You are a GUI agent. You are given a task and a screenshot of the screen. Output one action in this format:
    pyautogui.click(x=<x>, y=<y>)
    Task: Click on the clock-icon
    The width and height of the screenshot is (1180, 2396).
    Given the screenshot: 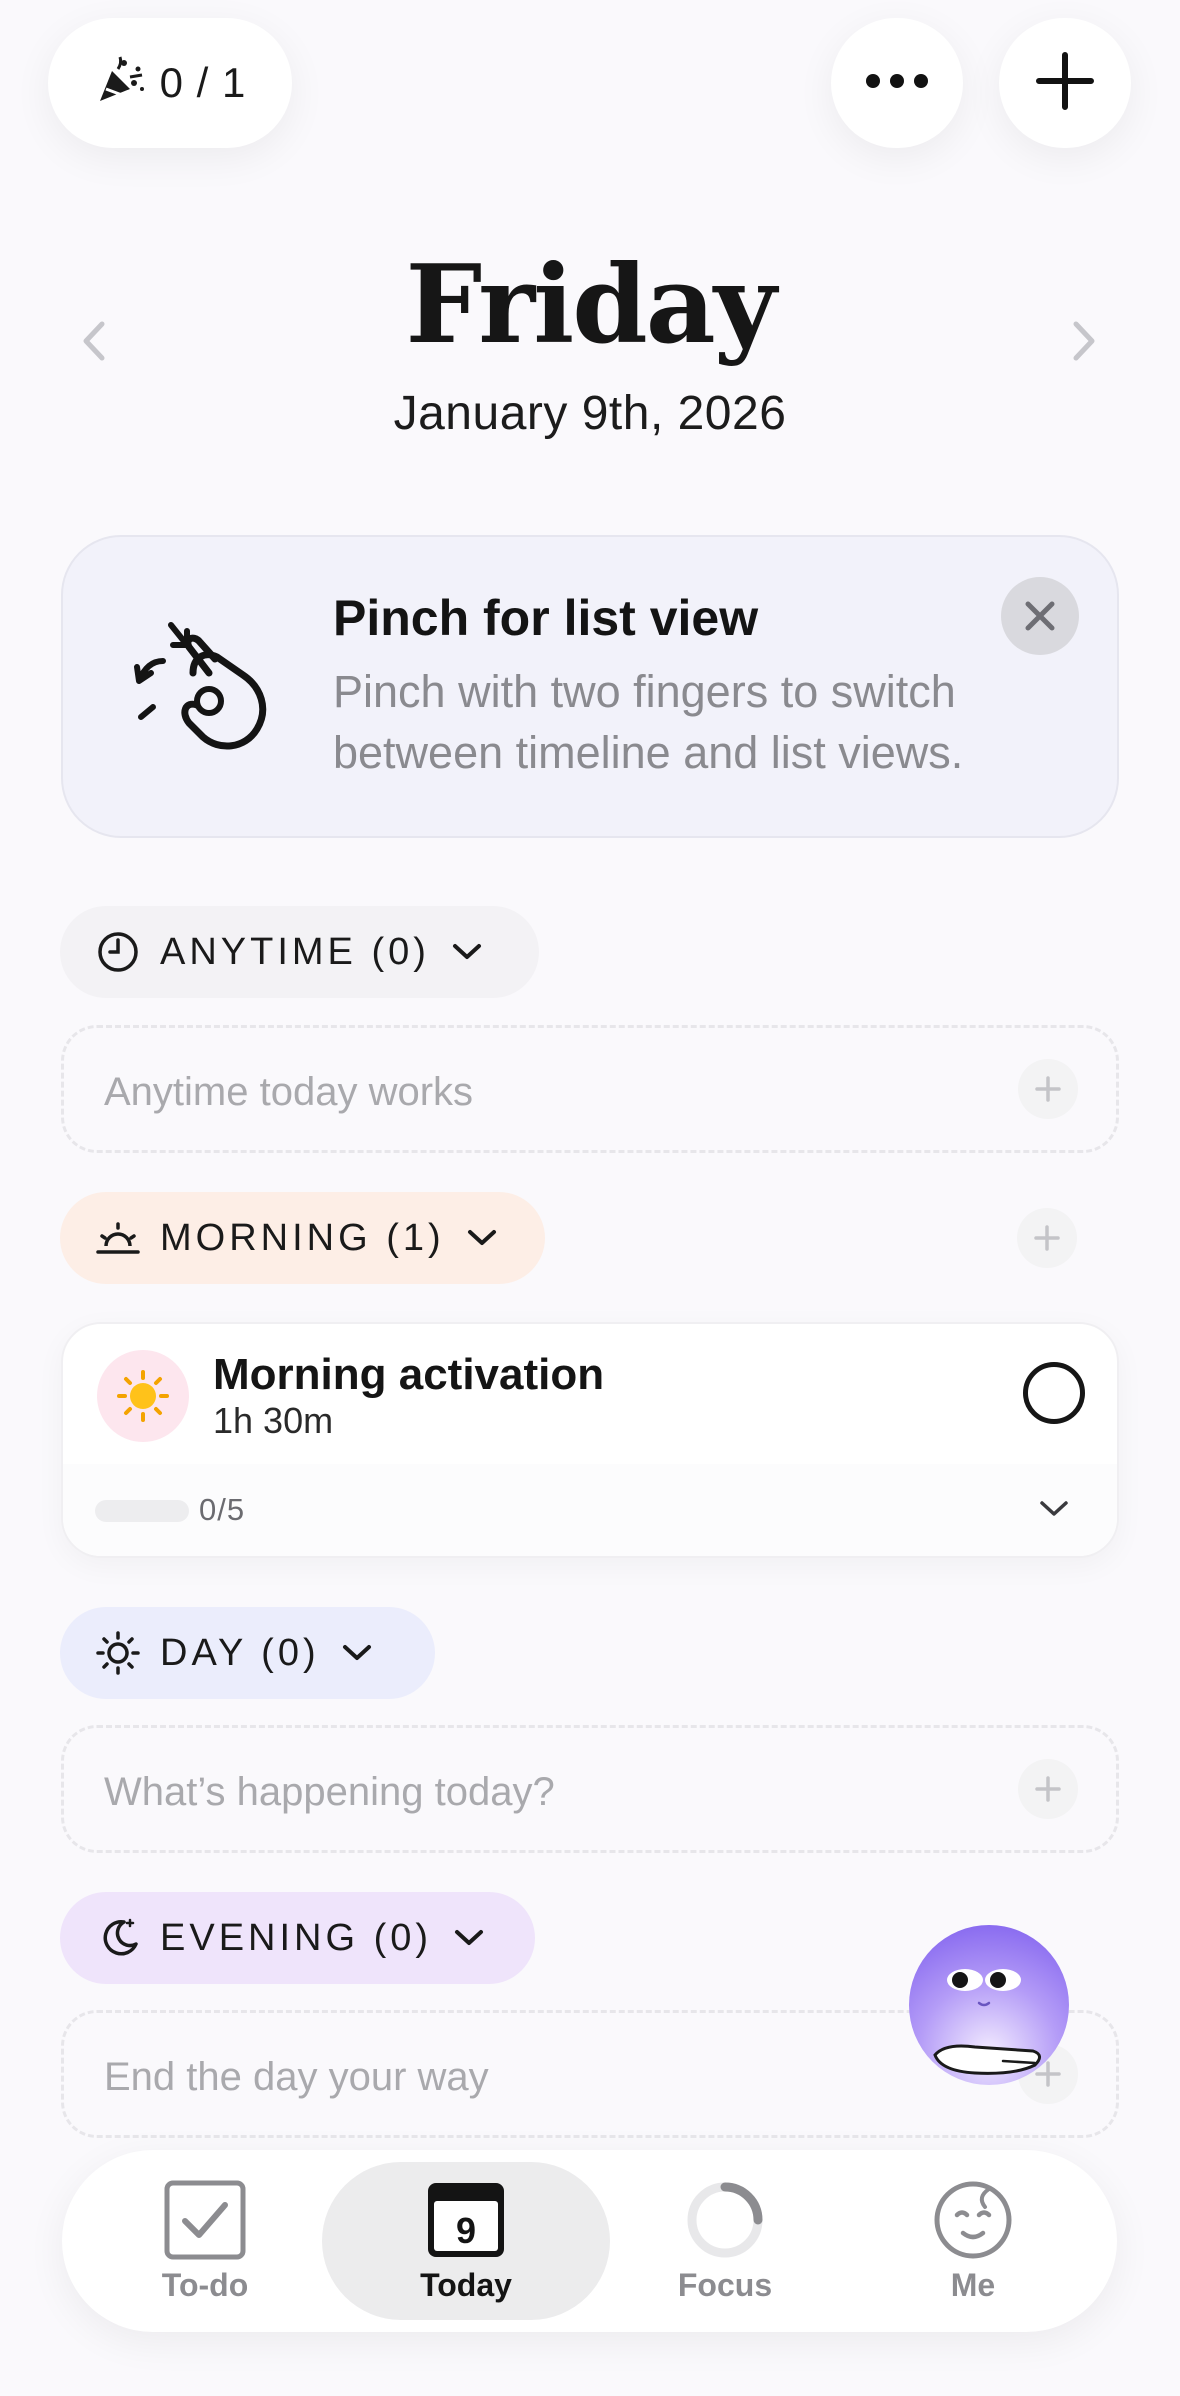 What is the action you would take?
    pyautogui.click(x=118, y=952)
    